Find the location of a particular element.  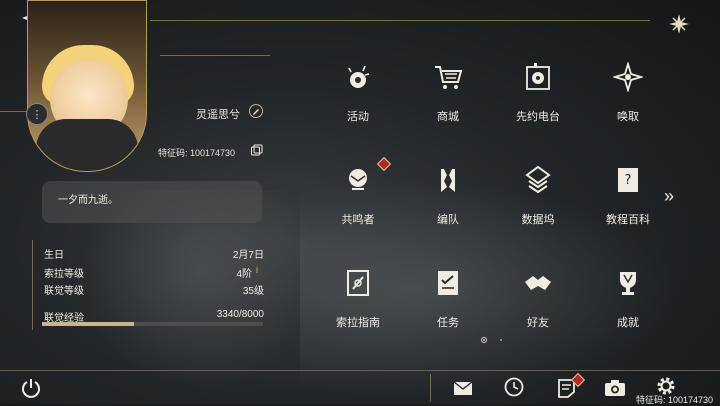

stat-value: 3340/8000 is located at coordinates (240, 314).